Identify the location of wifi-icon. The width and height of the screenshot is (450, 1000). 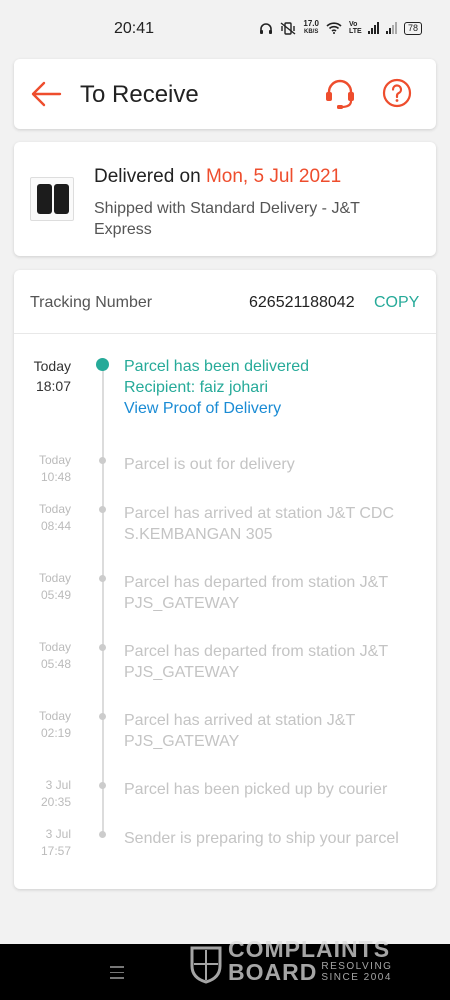
(334, 28).